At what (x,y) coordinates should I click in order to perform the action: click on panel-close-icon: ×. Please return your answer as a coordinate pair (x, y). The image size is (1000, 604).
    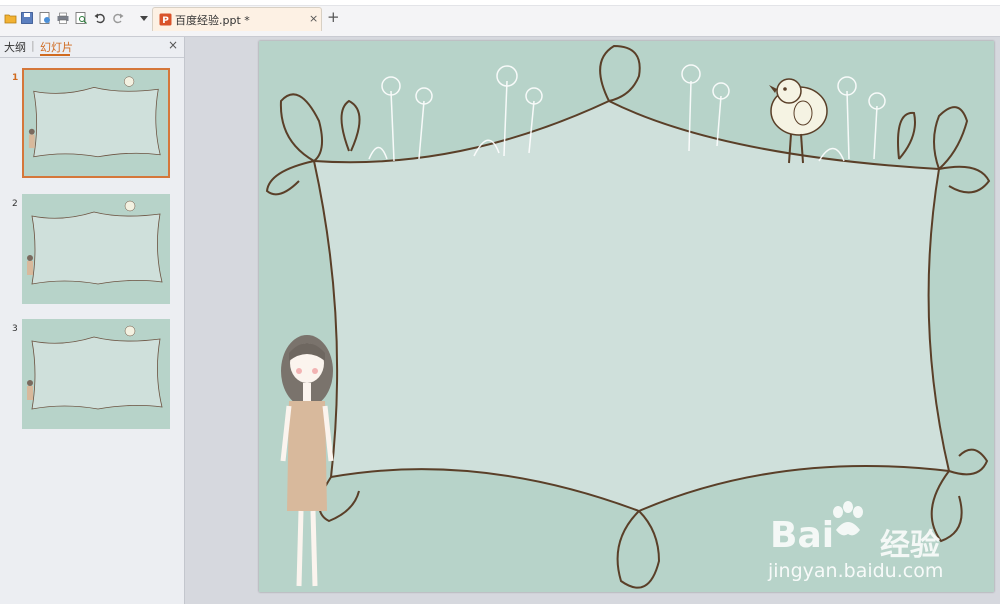
    Looking at the image, I should click on (173, 45).